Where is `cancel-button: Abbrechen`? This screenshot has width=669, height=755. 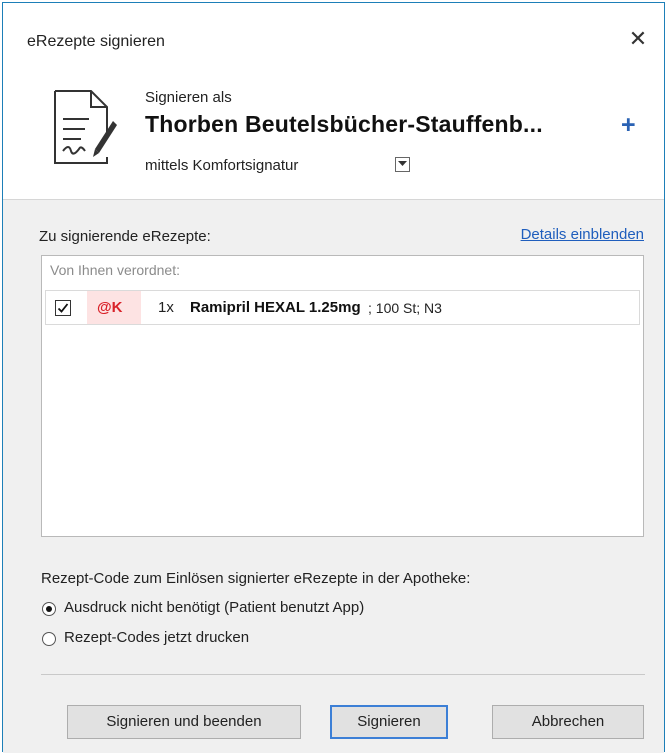
cancel-button: Abbrechen is located at coordinates (568, 722).